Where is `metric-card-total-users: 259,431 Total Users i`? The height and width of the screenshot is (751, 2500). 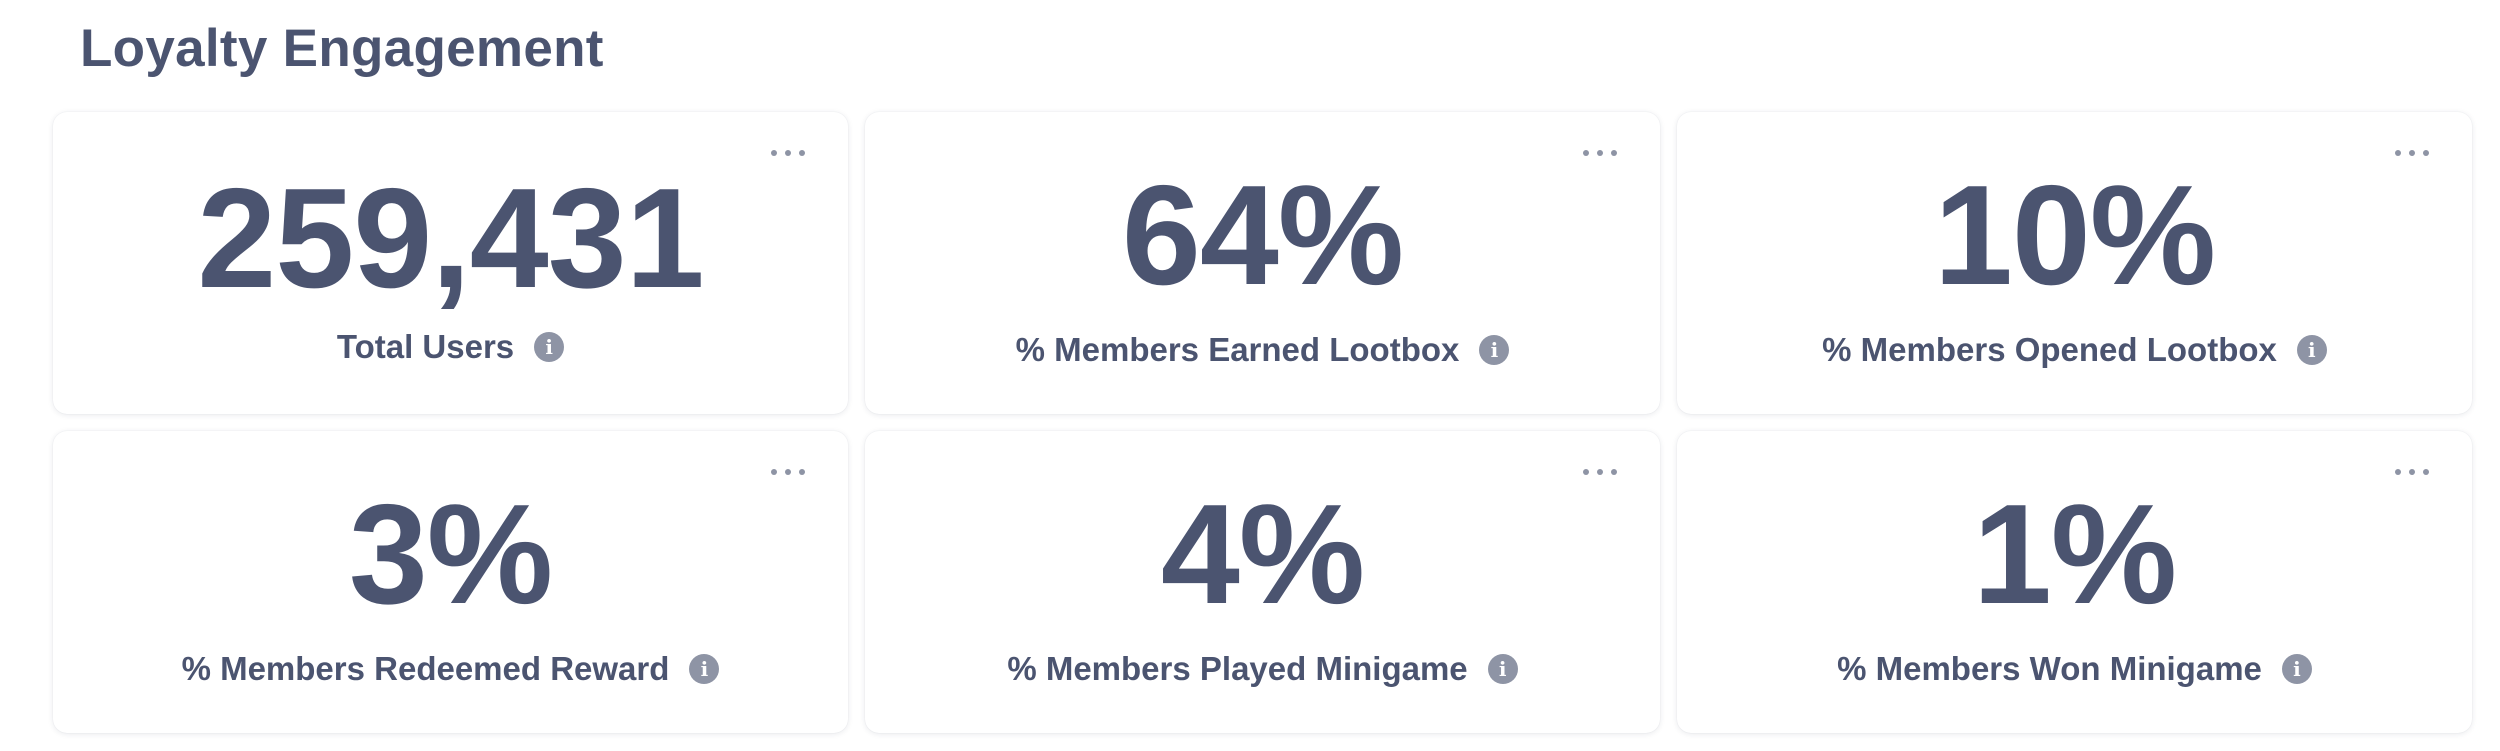 metric-card-total-users: 259,431 Total Users i is located at coordinates (450, 263).